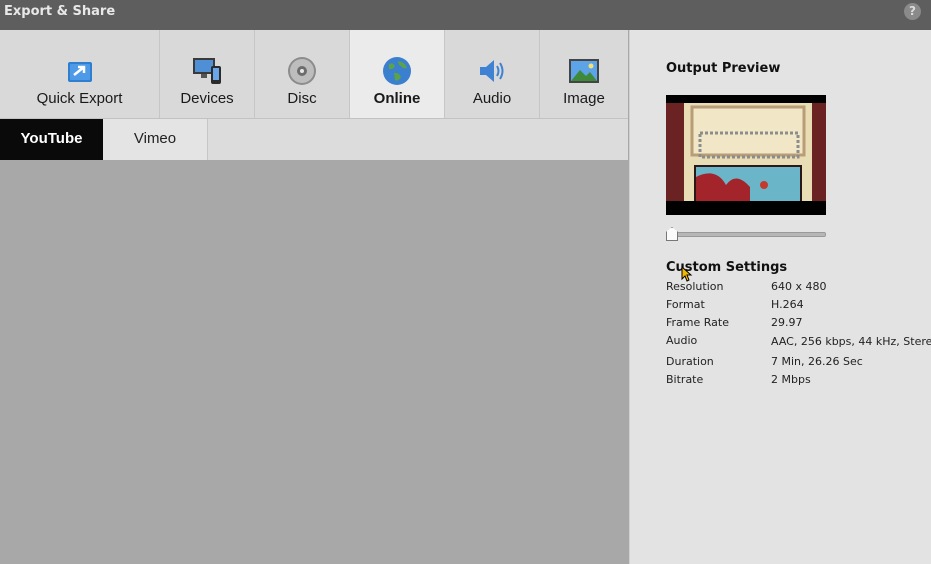  What do you see at coordinates (51, 139) in the screenshot?
I see `subtab-youtube: YouTube` at bounding box center [51, 139].